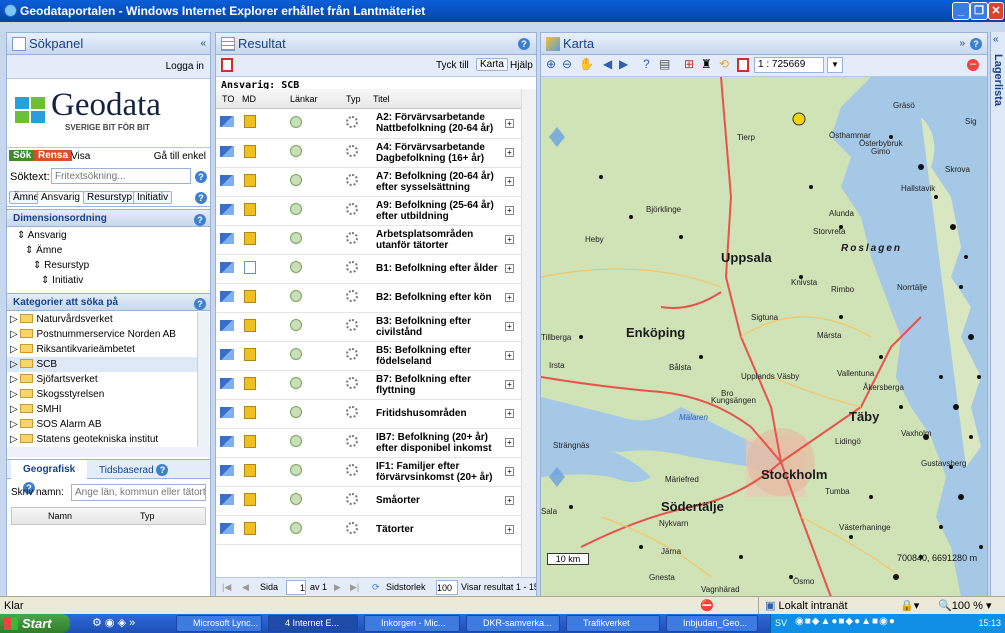 This screenshot has height=633, width=1005. What do you see at coordinates (521, 65) in the screenshot?
I see `help-link: Hjälp` at bounding box center [521, 65].